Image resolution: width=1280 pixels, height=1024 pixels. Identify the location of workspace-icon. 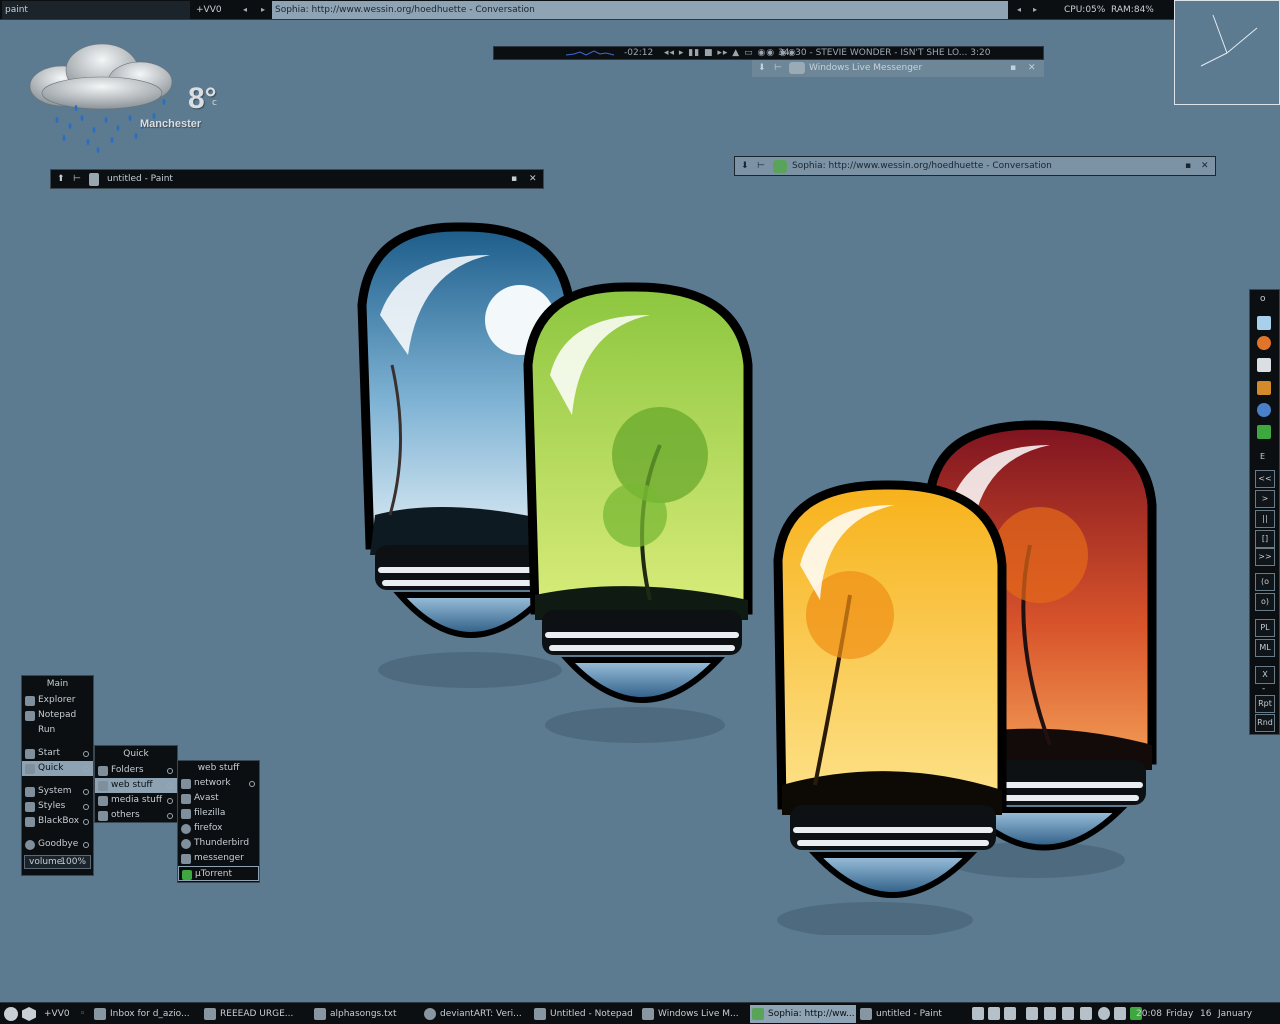
(29, 1014).